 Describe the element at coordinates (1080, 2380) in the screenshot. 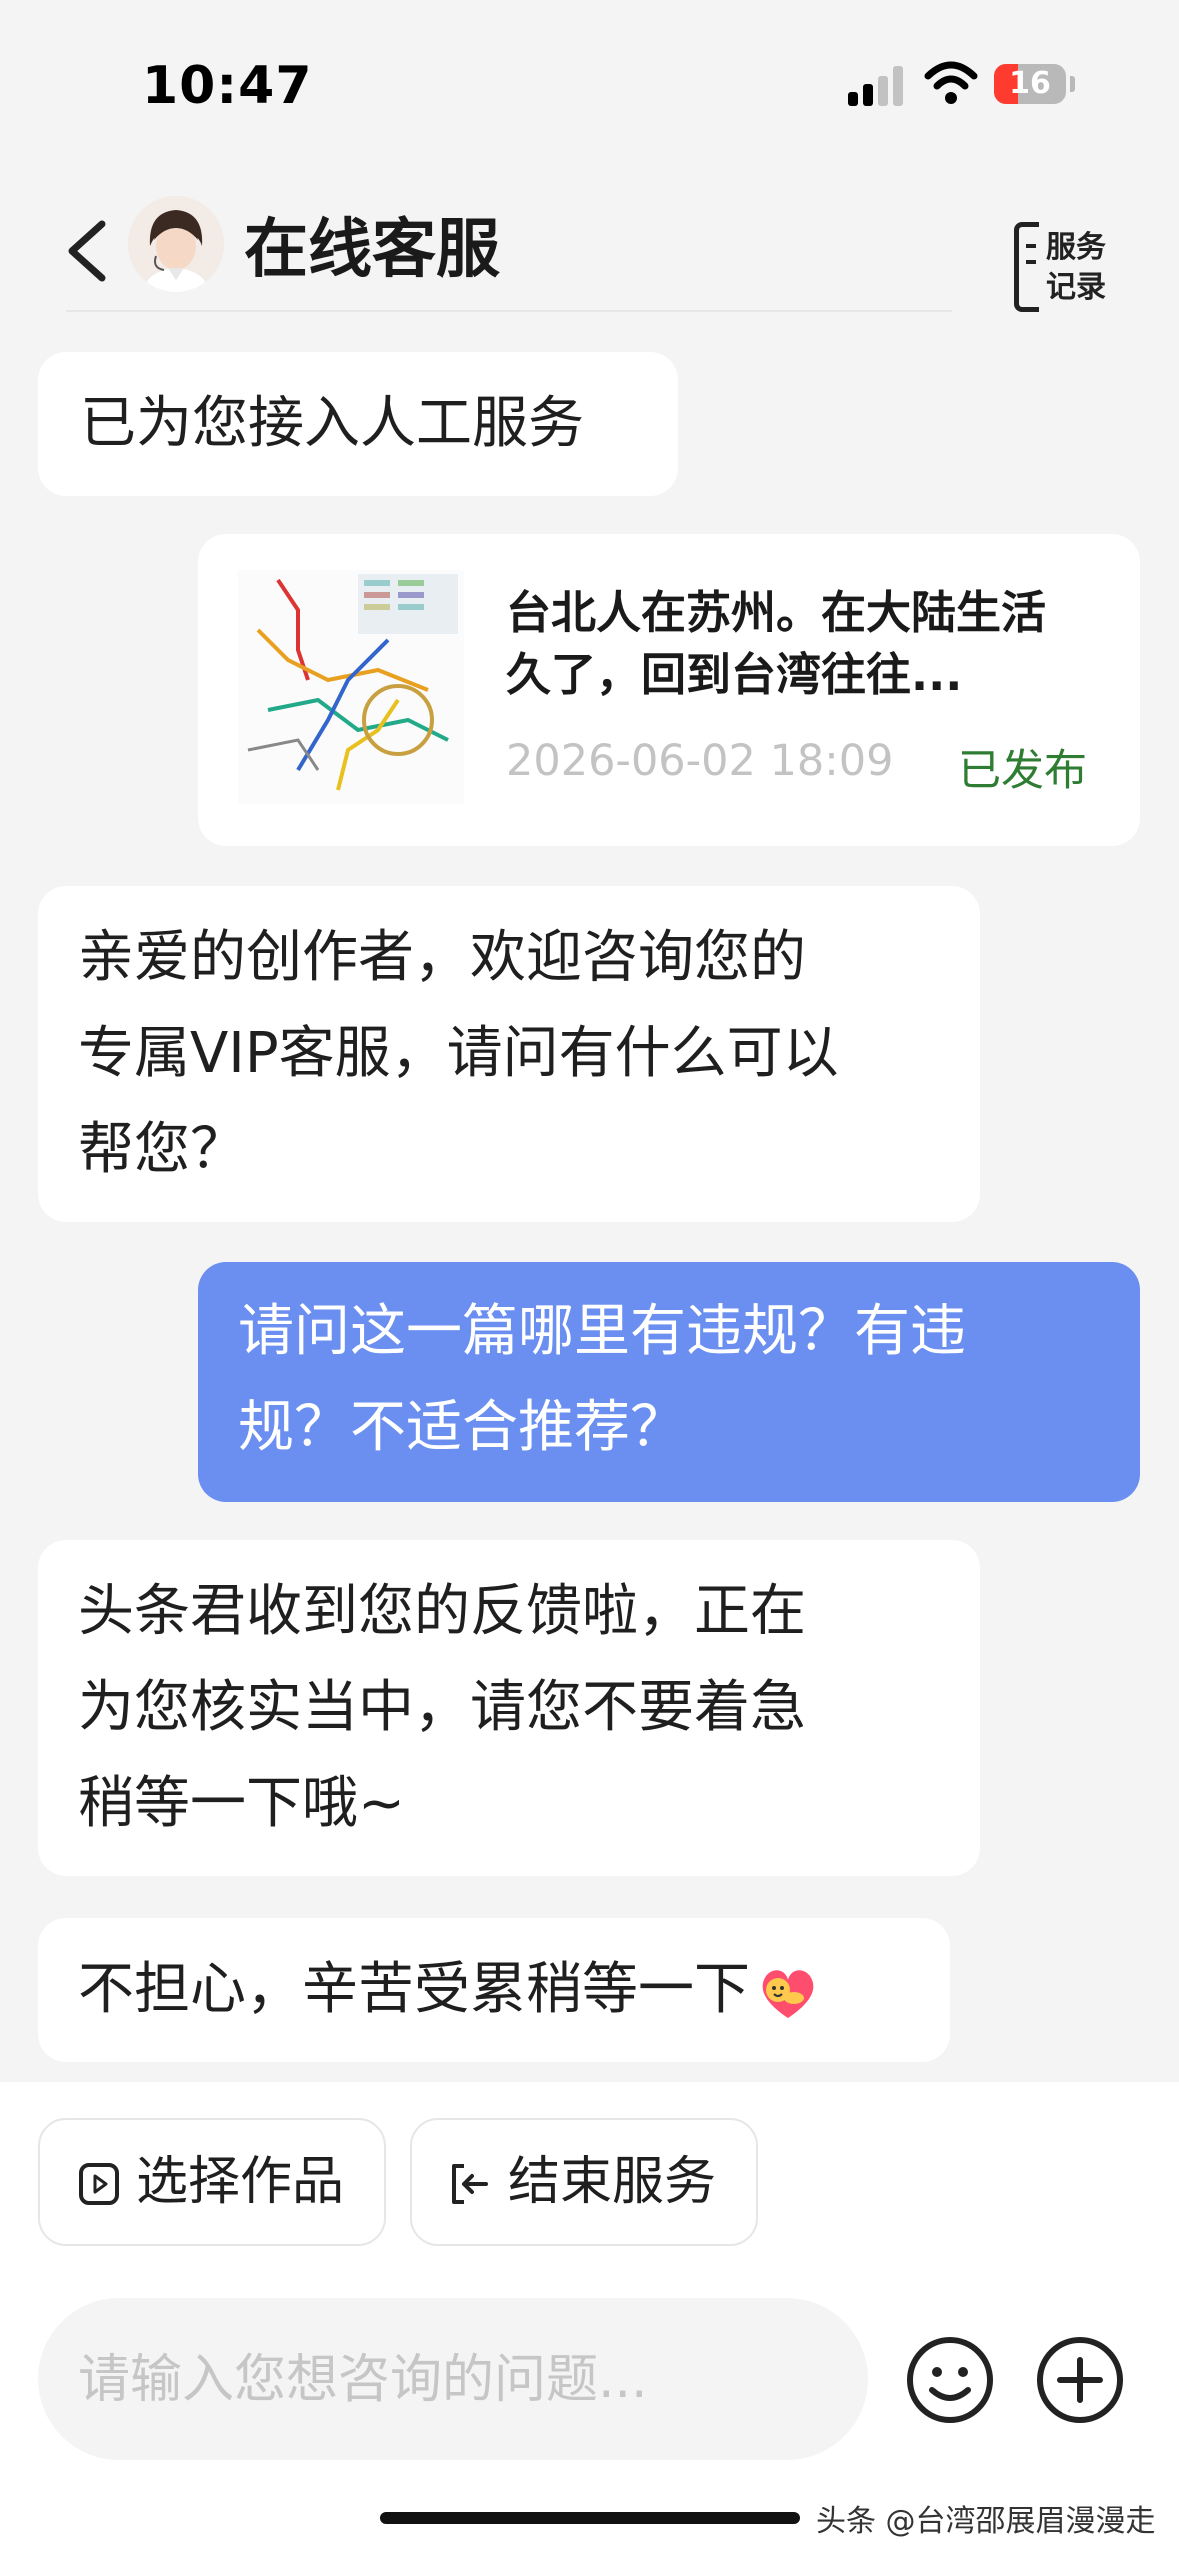

I see `plus-icon` at that location.